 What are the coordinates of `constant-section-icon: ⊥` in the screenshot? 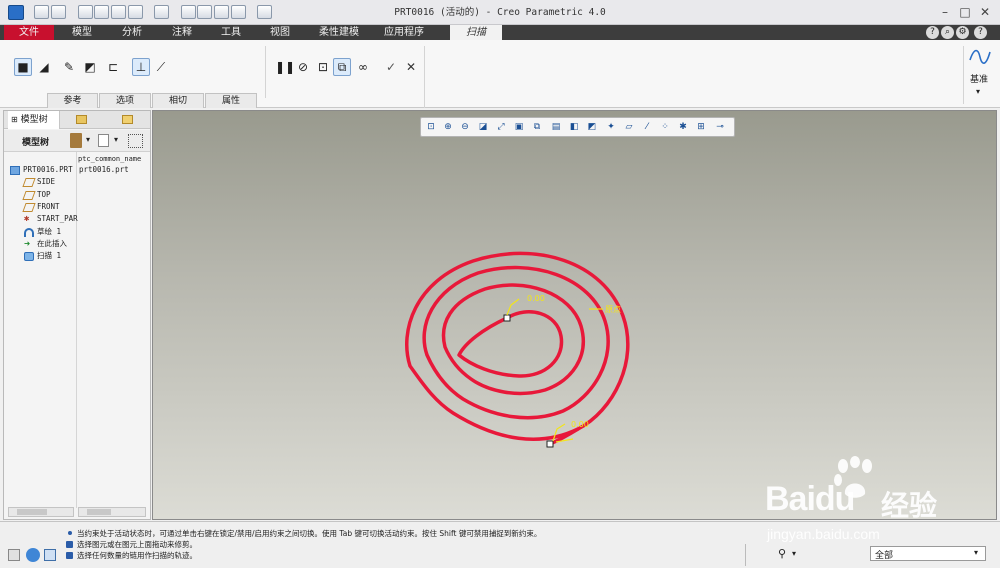 It's located at (141, 67).